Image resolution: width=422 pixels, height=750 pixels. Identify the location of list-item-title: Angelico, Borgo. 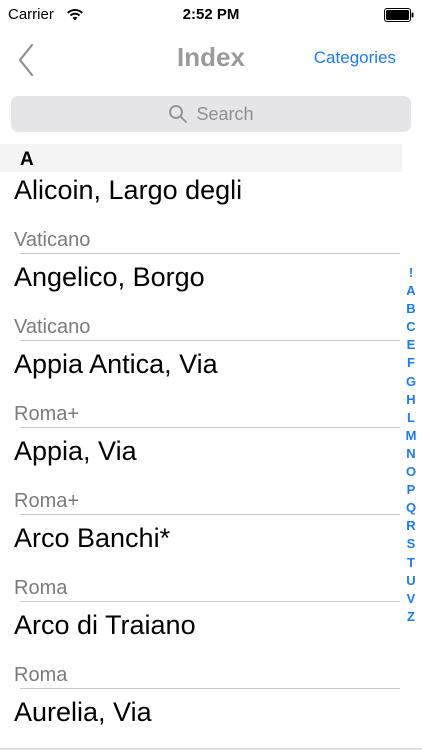
(109, 277).